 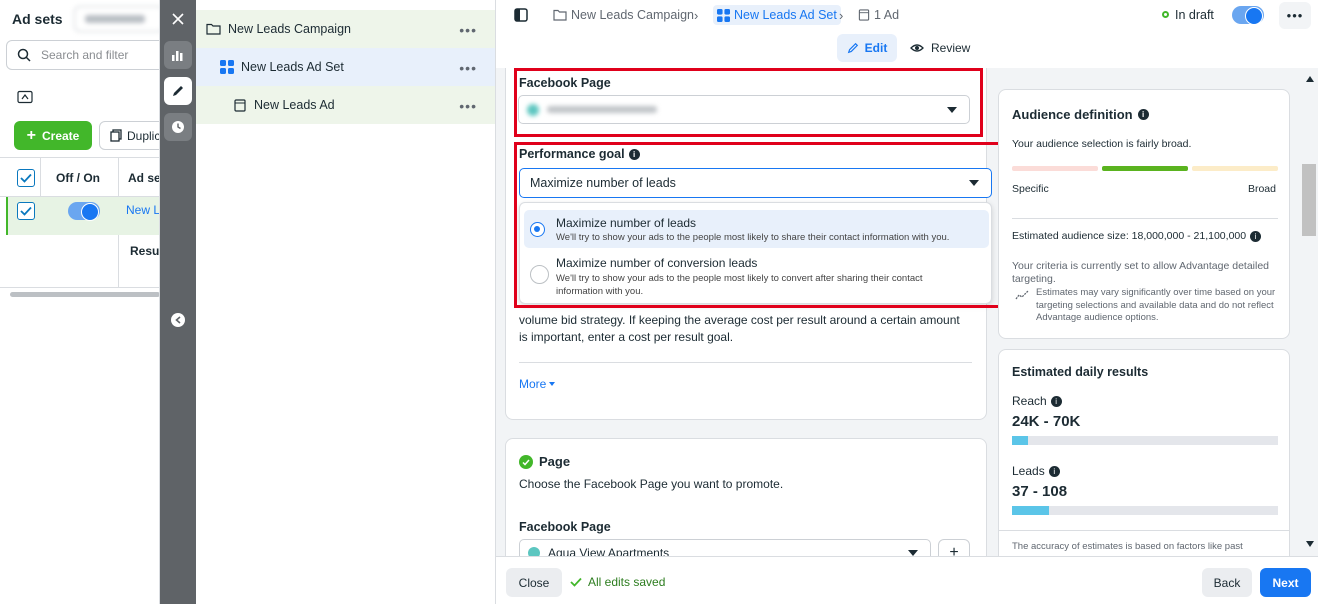 I want to click on sidebar-toggle-icon, so click(x=521, y=15).